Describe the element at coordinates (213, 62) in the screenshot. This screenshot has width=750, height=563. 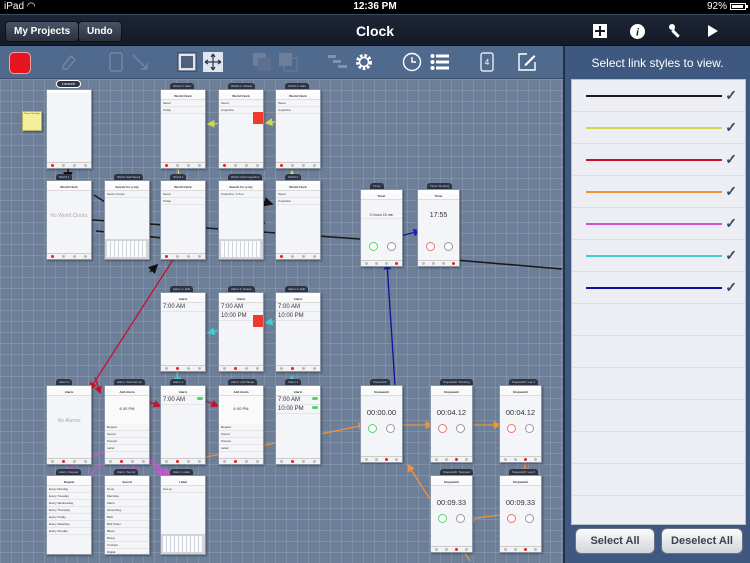
I see `move-icon` at that location.